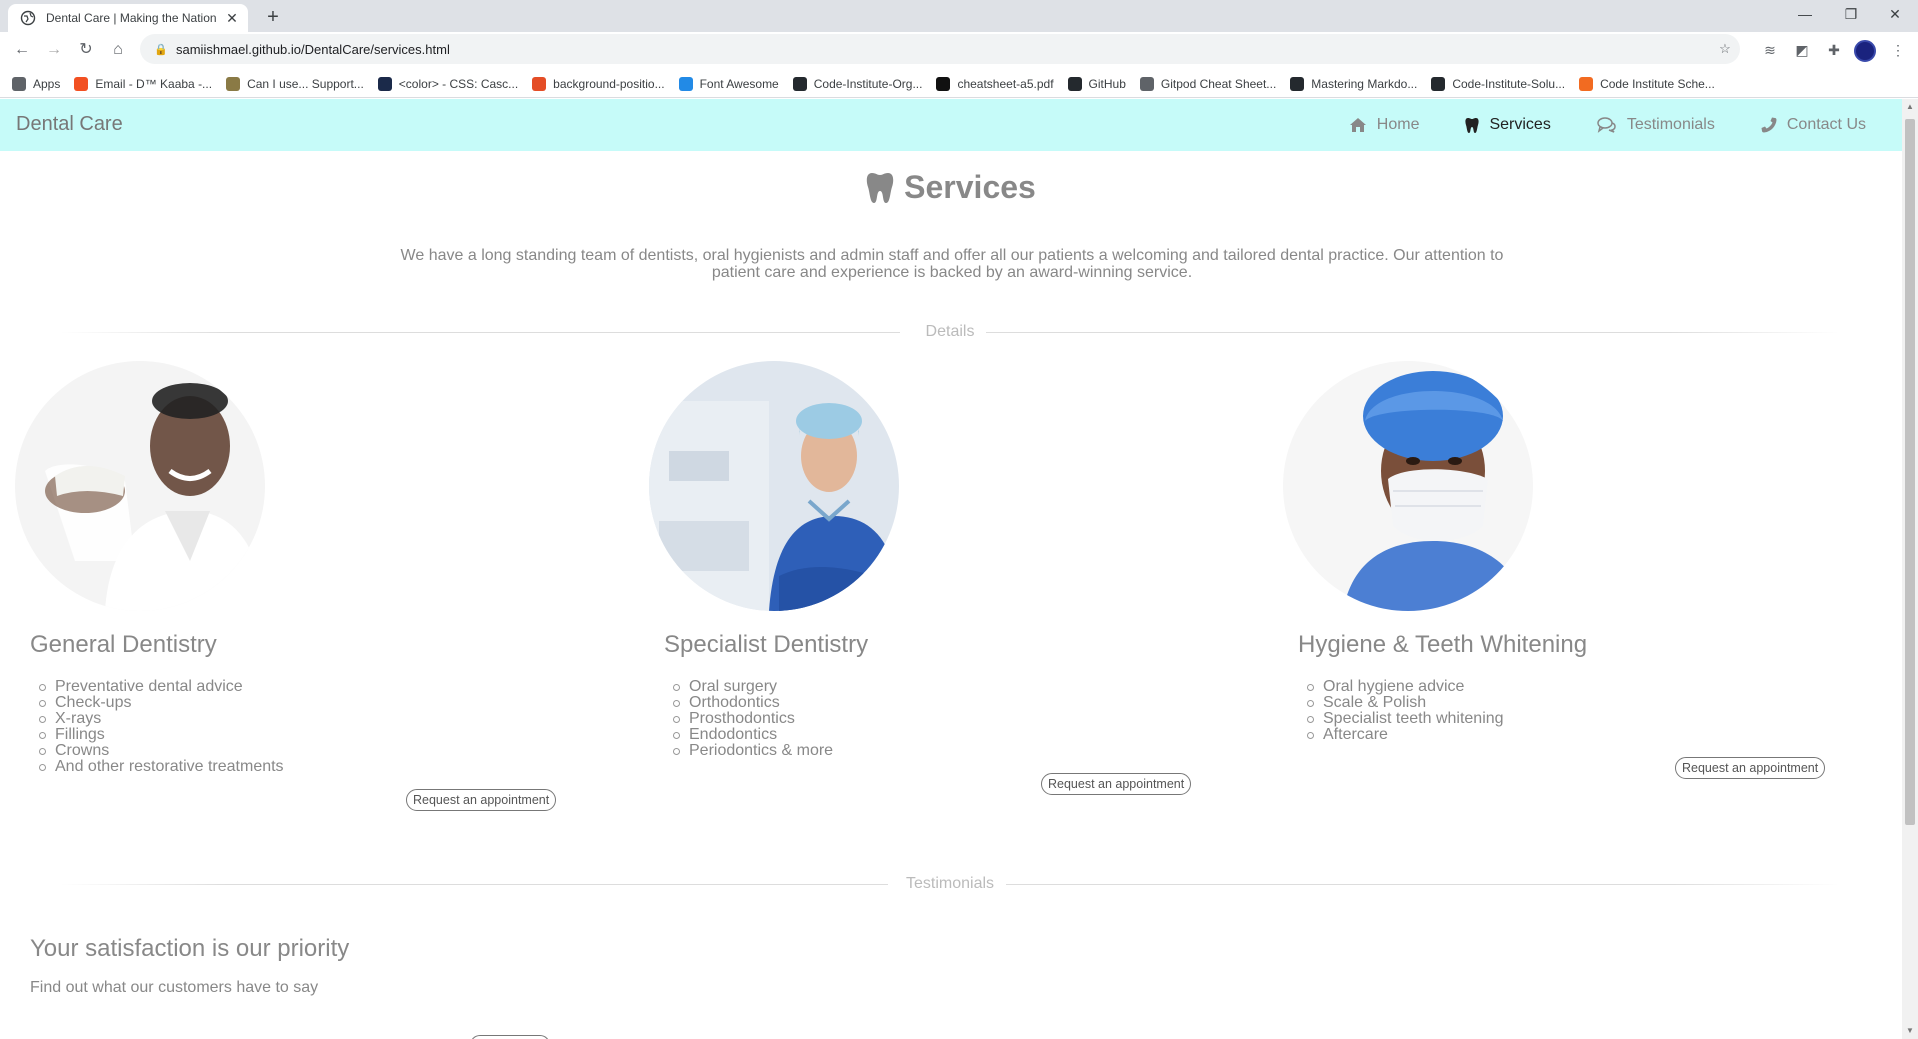  Describe the element at coordinates (1898, 50) in the screenshot. I see `menu-kebab-icon: ⋮` at that location.